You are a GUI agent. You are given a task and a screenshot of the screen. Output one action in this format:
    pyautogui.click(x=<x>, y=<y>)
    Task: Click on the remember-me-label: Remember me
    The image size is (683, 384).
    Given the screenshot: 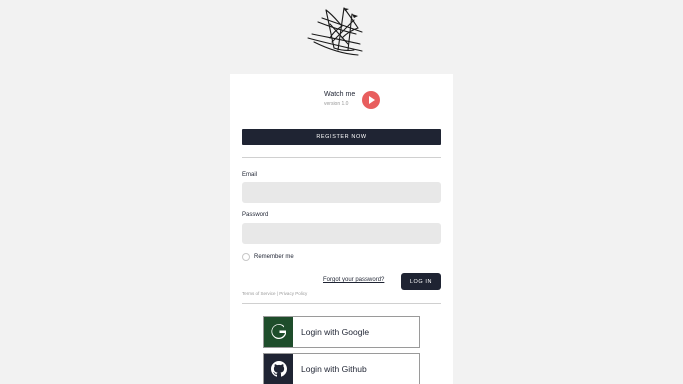 What is the action you would take?
    pyautogui.click(x=274, y=257)
    